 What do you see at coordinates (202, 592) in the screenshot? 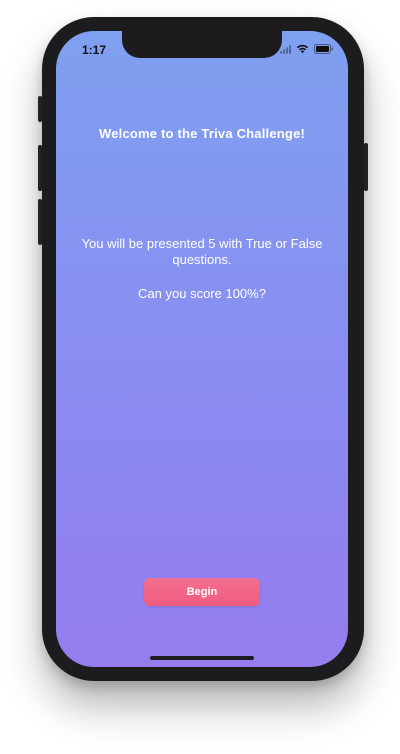
I see `begin-button: Begin` at bounding box center [202, 592].